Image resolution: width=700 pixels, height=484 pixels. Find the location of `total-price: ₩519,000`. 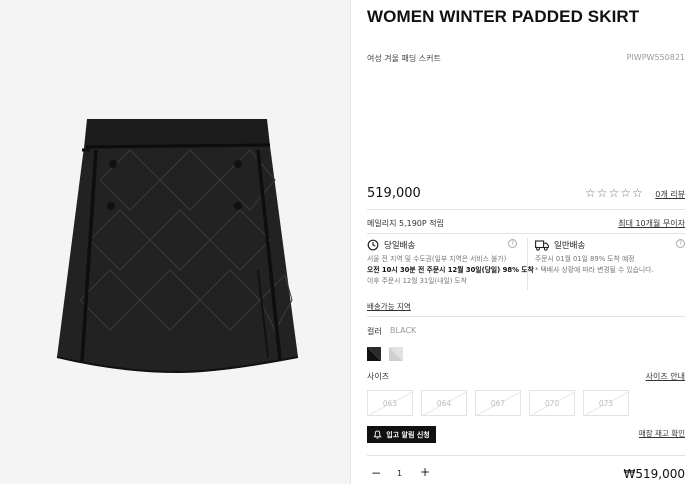

total-price: ₩519,000 is located at coordinates (654, 474).